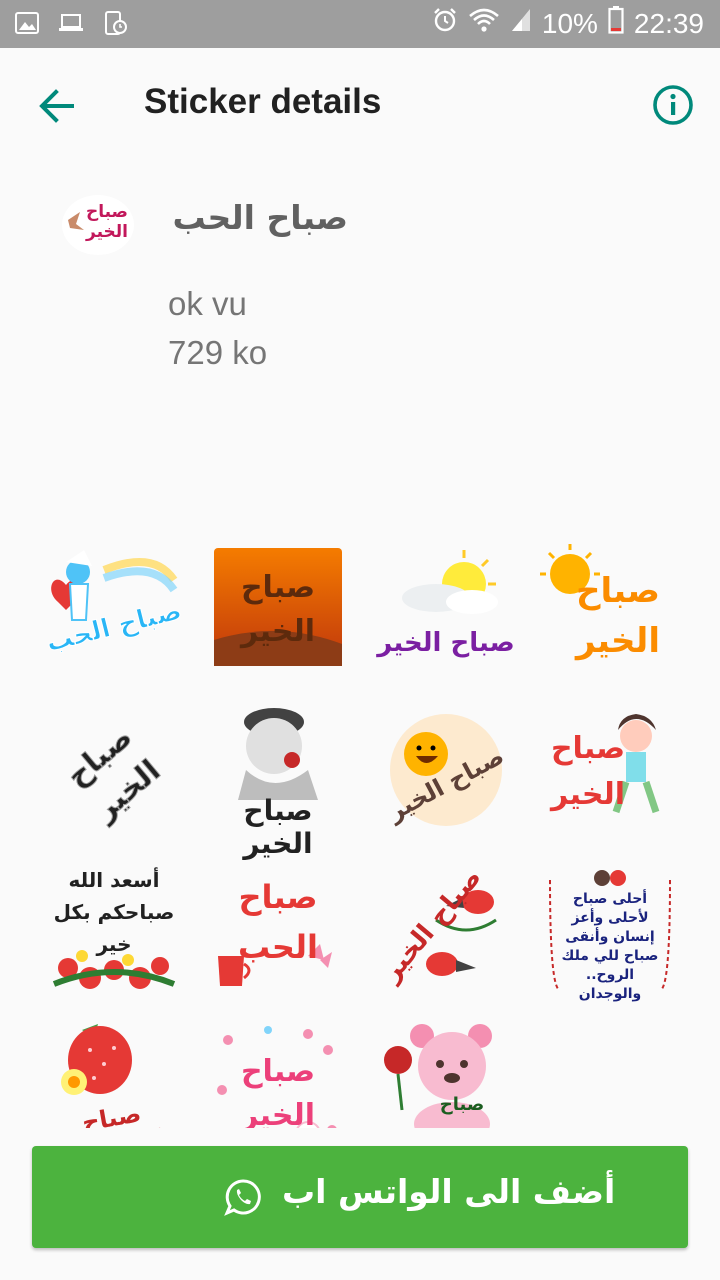 The image size is (720, 1280). Describe the element at coordinates (360, 24) in the screenshot. I see `status-bar: 10% 22:39` at that location.